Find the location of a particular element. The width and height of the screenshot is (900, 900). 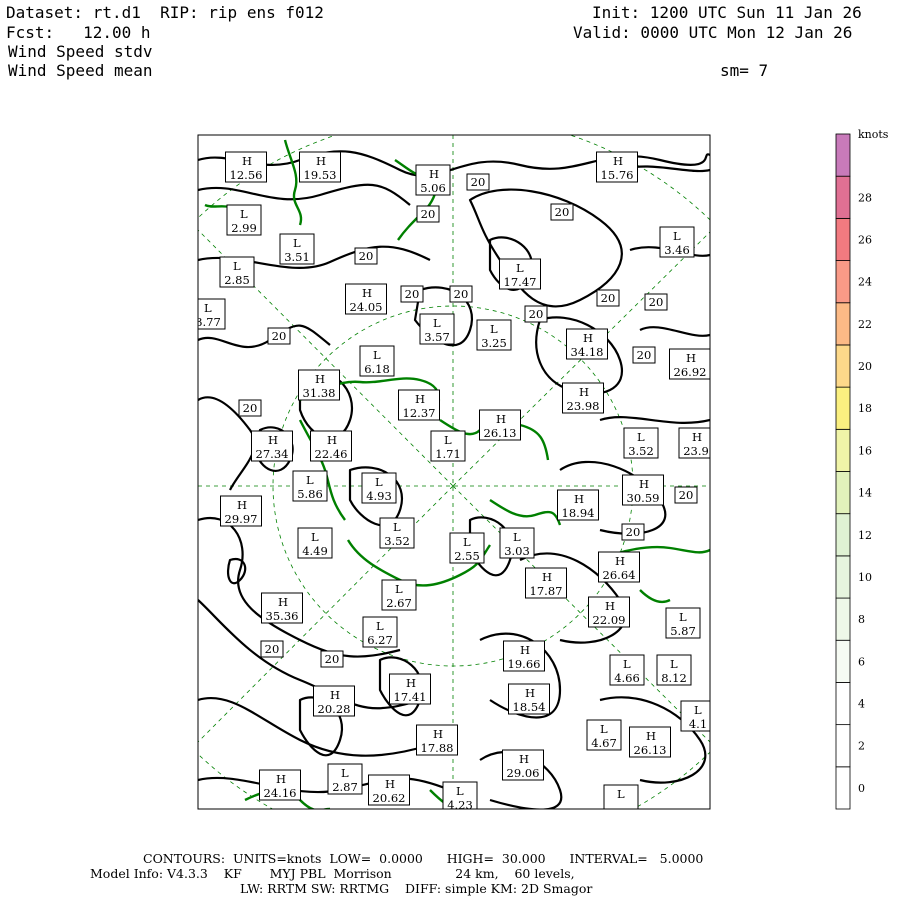

low-marker: L2.87 is located at coordinates (345, 779).